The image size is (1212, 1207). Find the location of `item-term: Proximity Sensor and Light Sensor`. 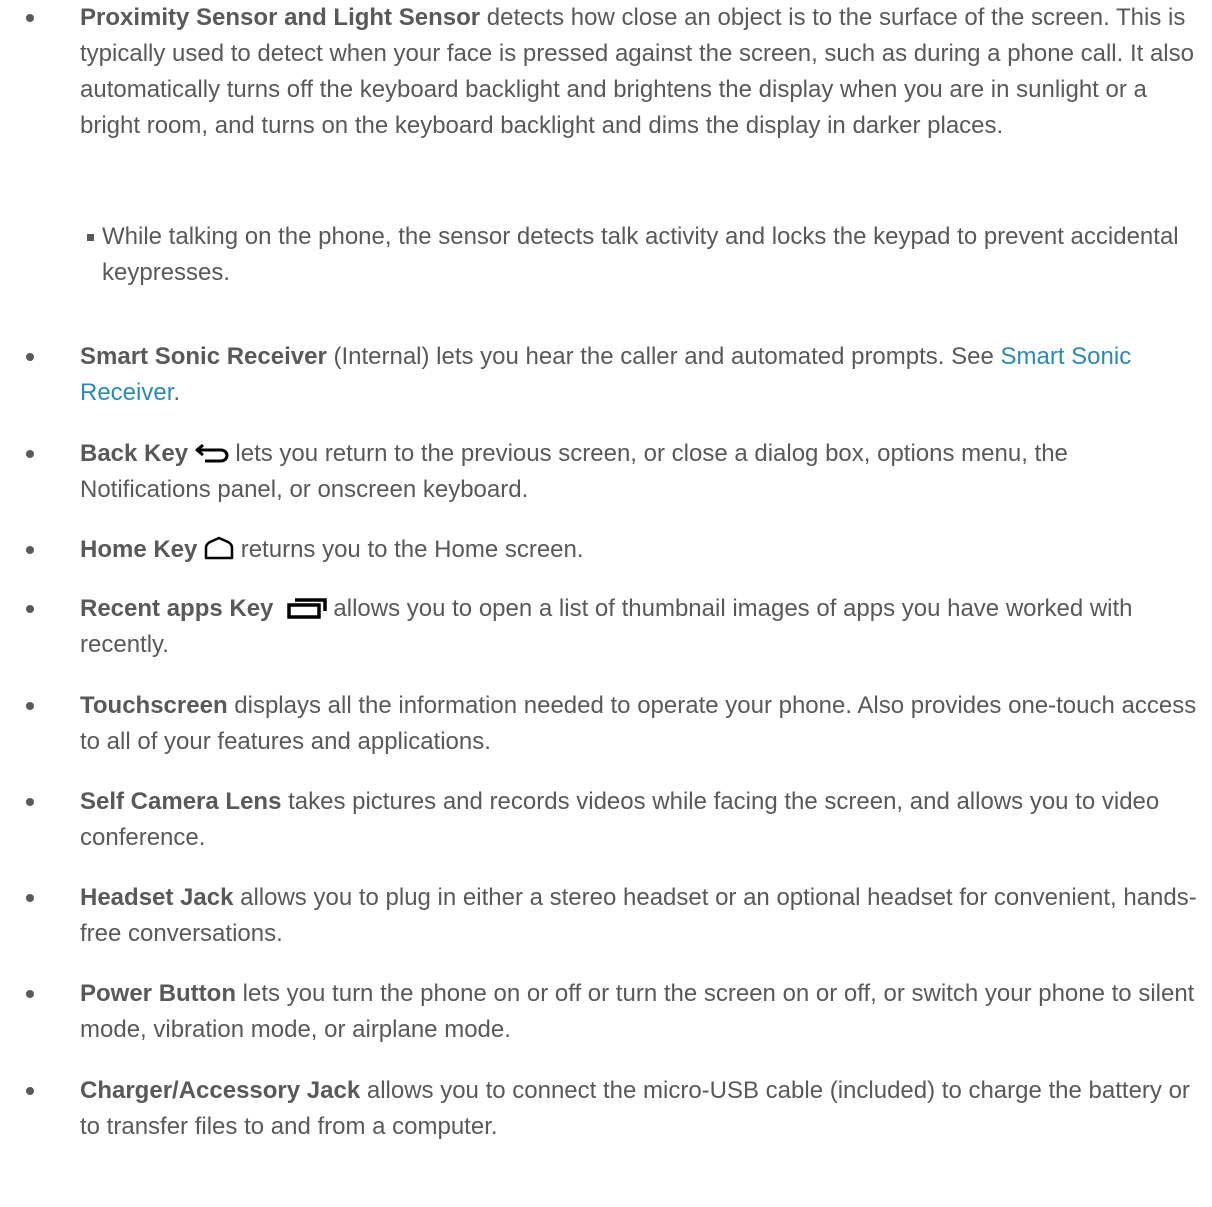

item-term: Proximity Sensor and Light Sensor is located at coordinates (280, 17).